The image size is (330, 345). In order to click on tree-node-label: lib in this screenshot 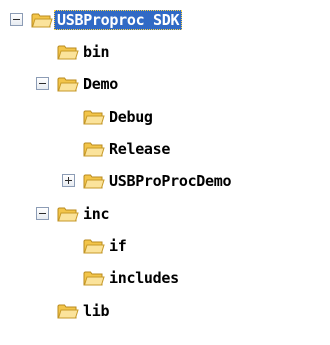, I will do `click(96, 311)`.